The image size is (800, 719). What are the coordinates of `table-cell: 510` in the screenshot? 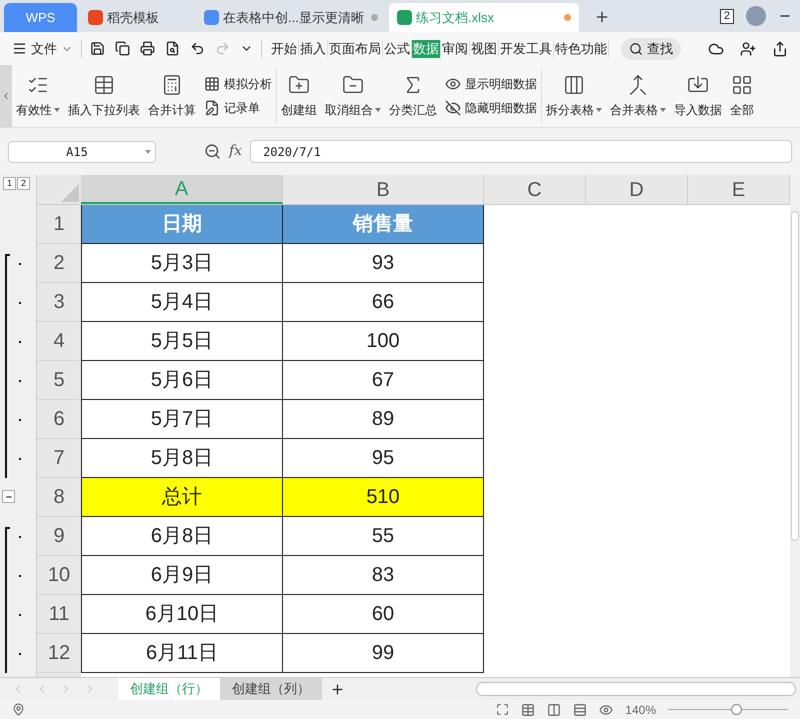 It's located at (383, 497).